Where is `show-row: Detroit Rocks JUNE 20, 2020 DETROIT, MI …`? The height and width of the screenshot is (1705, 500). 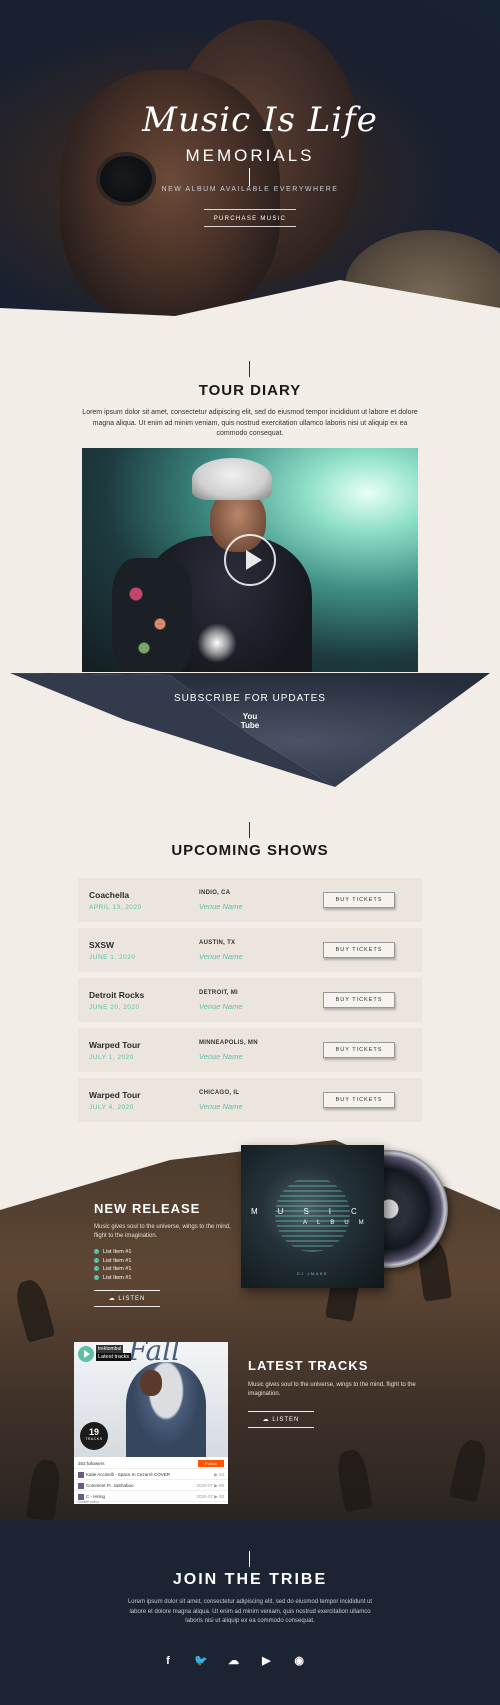 show-row: Detroit Rocks JUNE 20, 2020 DETROIT, MI … is located at coordinates (250, 1000).